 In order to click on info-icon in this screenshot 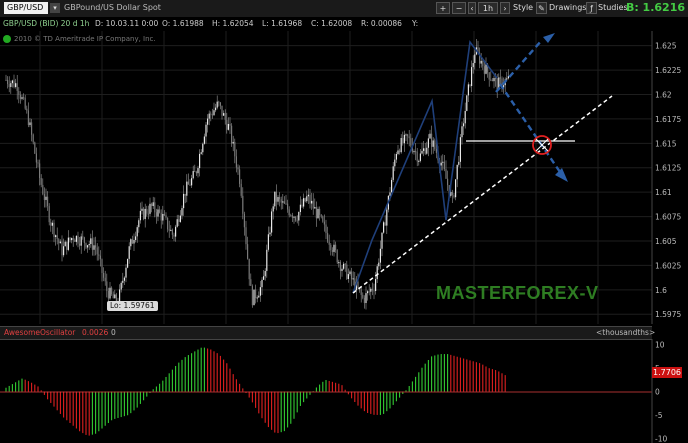, I will do `click(7, 39)`.